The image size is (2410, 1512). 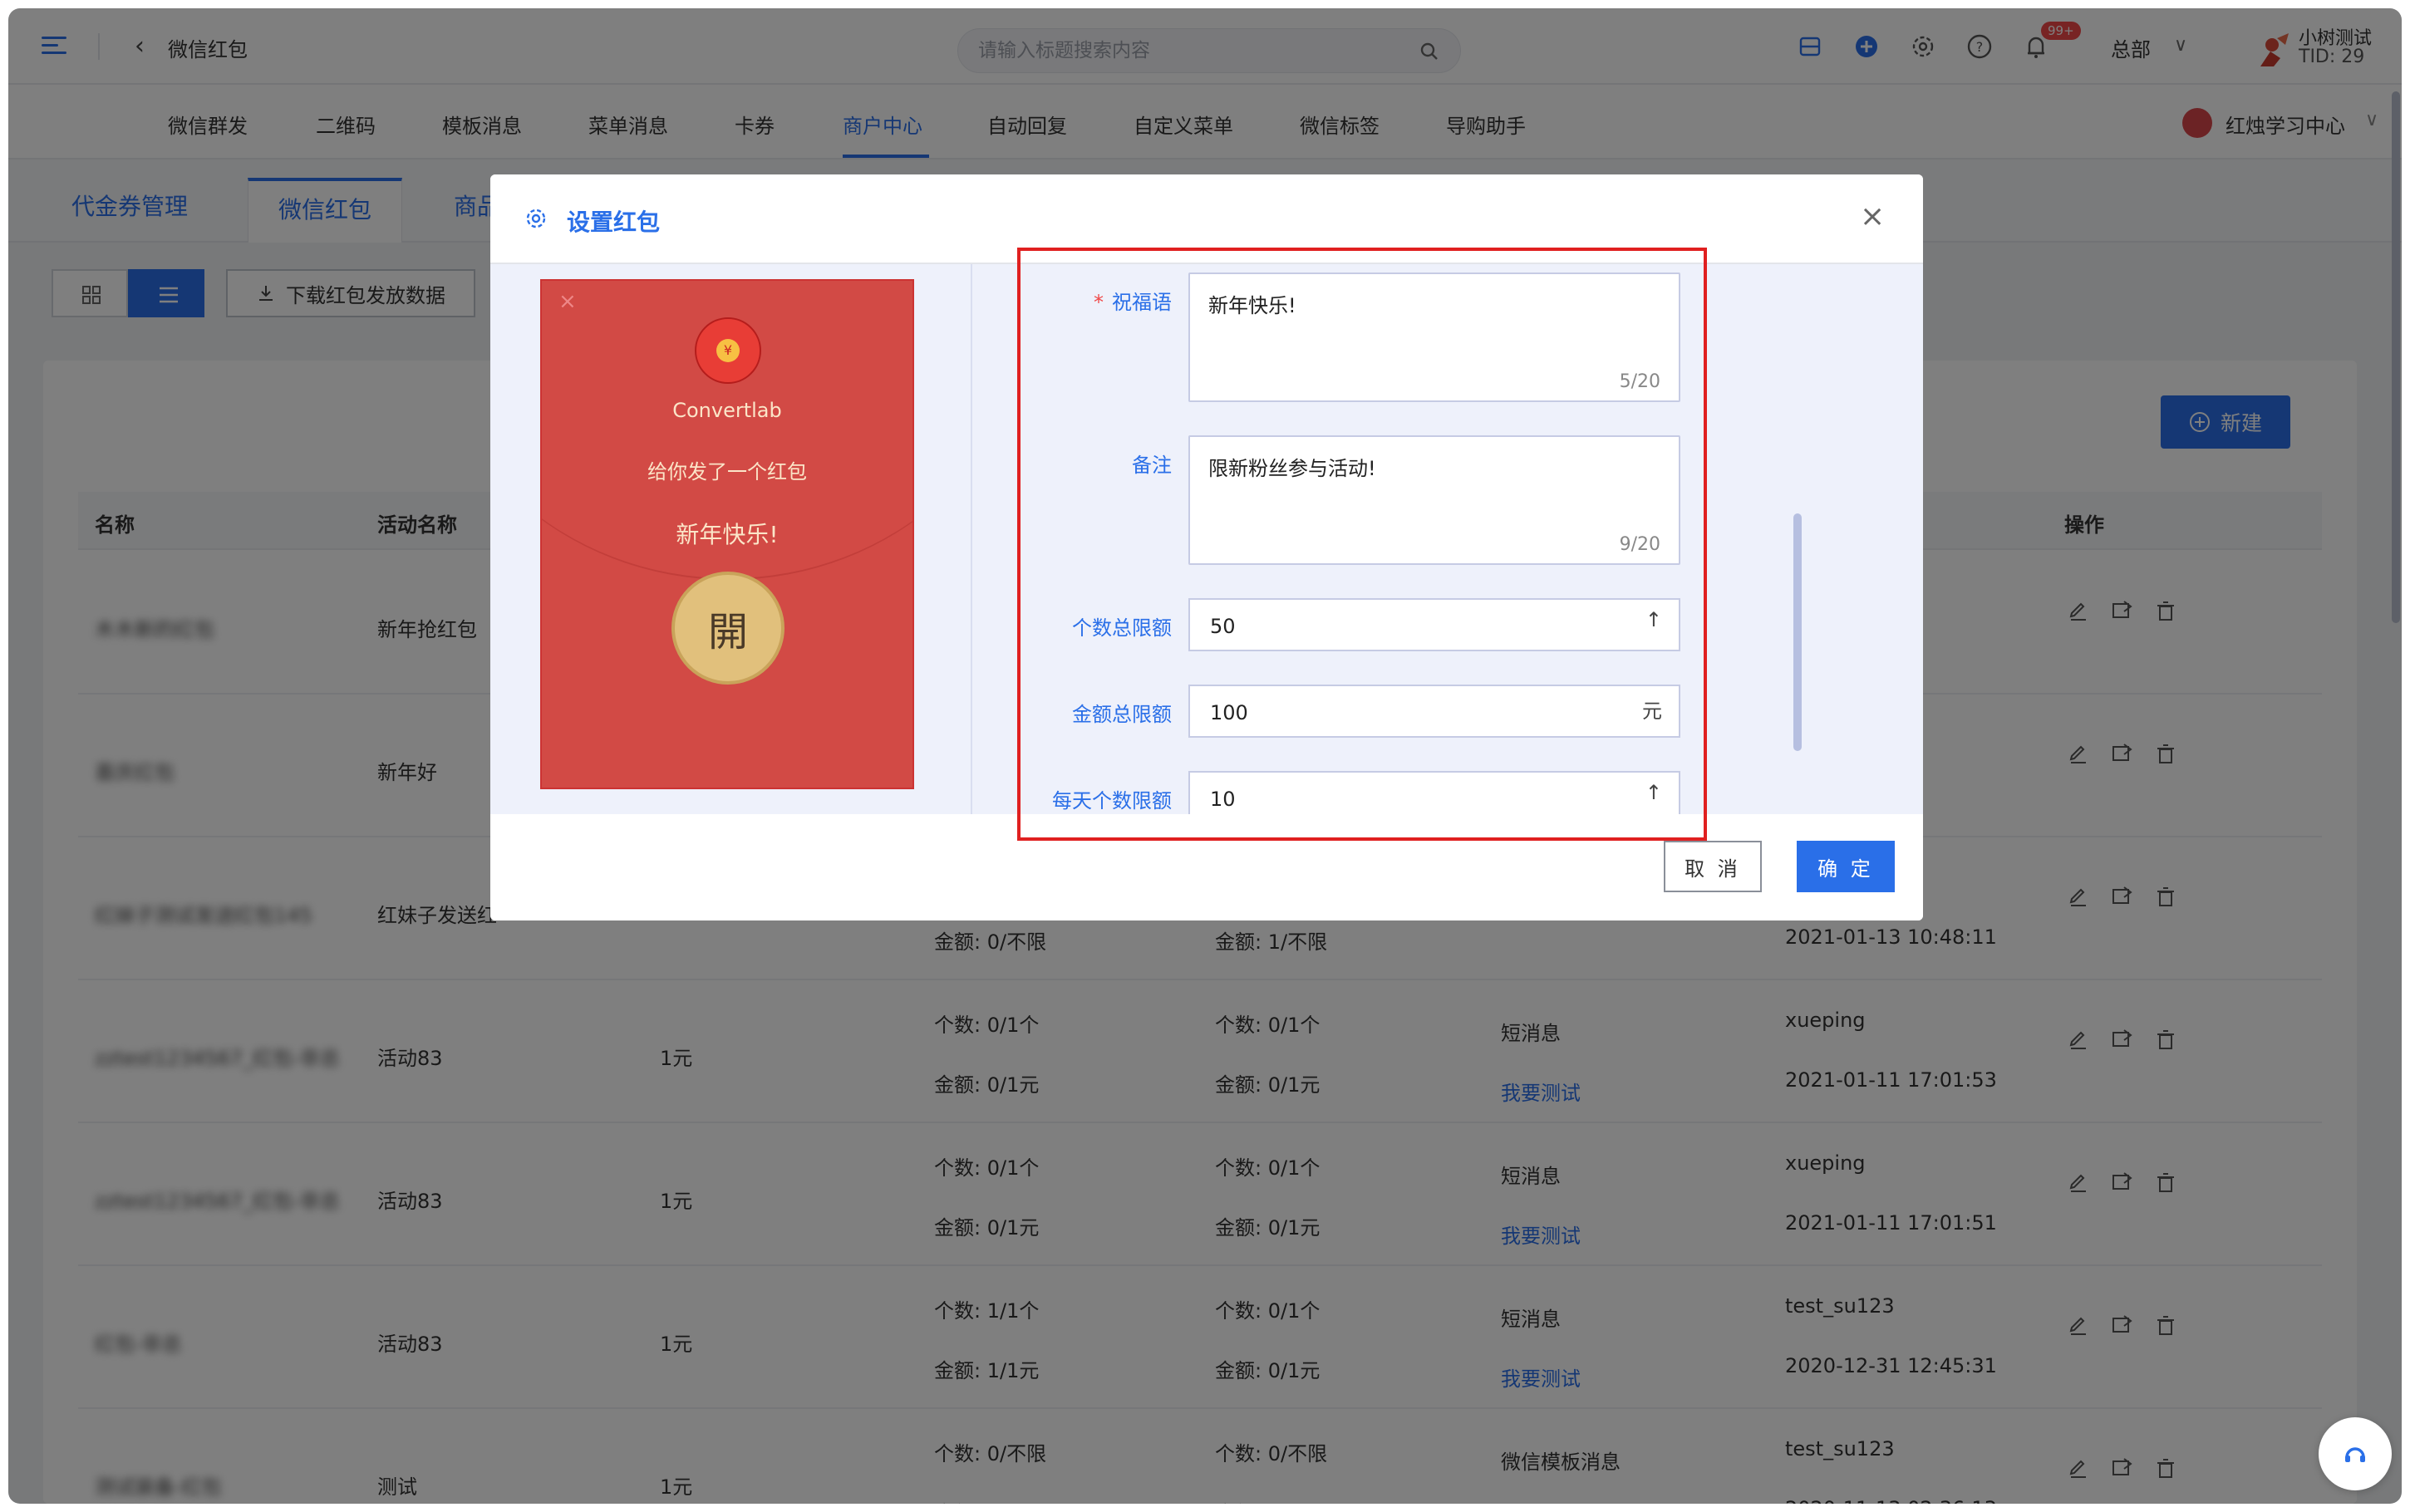 What do you see at coordinates (1797, 632) in the screenshot?
I see `form-scrollbar` at bounding box center [1797, 632].